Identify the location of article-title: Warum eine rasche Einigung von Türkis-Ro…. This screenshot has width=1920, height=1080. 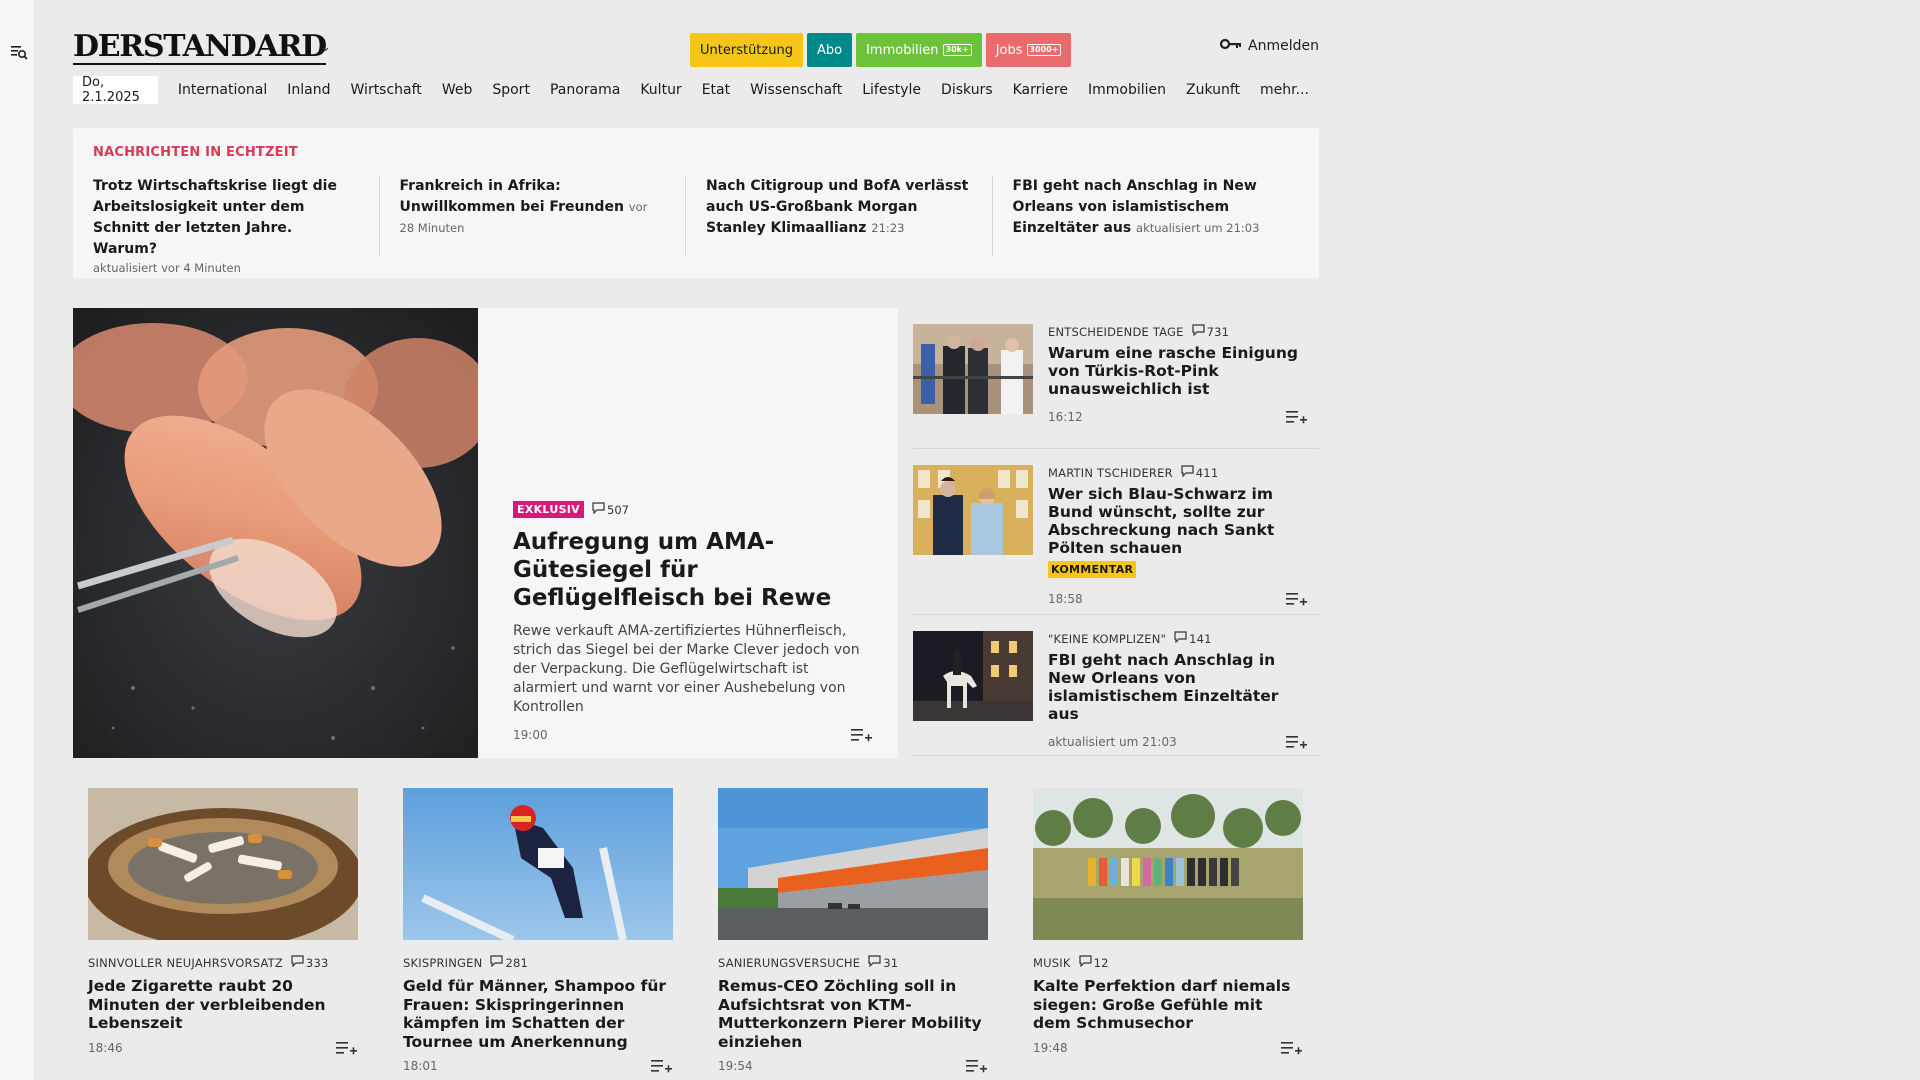
(1178, 371).